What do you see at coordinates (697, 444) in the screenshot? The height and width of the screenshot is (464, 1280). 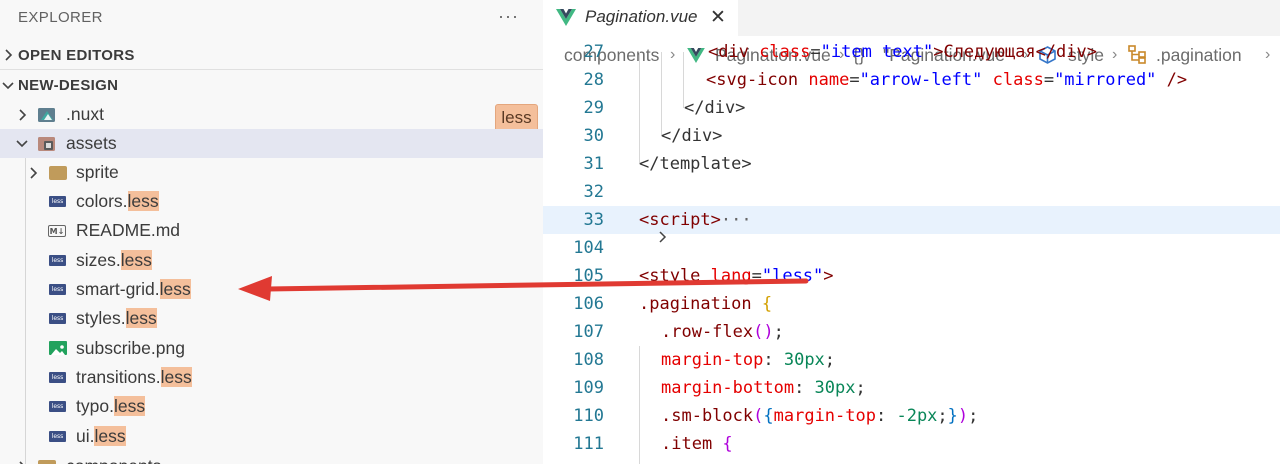 I see `code-text: .item {` at bounding box center [697, 444].